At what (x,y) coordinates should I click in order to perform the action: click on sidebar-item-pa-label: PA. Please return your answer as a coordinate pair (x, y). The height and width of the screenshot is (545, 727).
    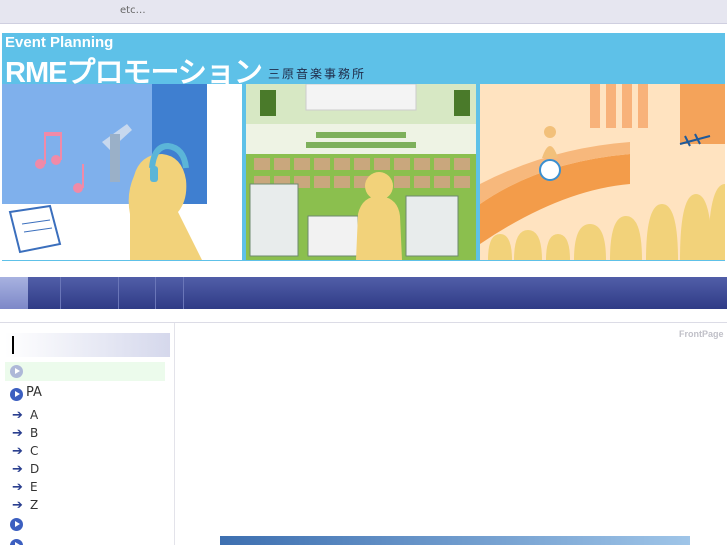
    Looking at the image, I should click on (34, 392).